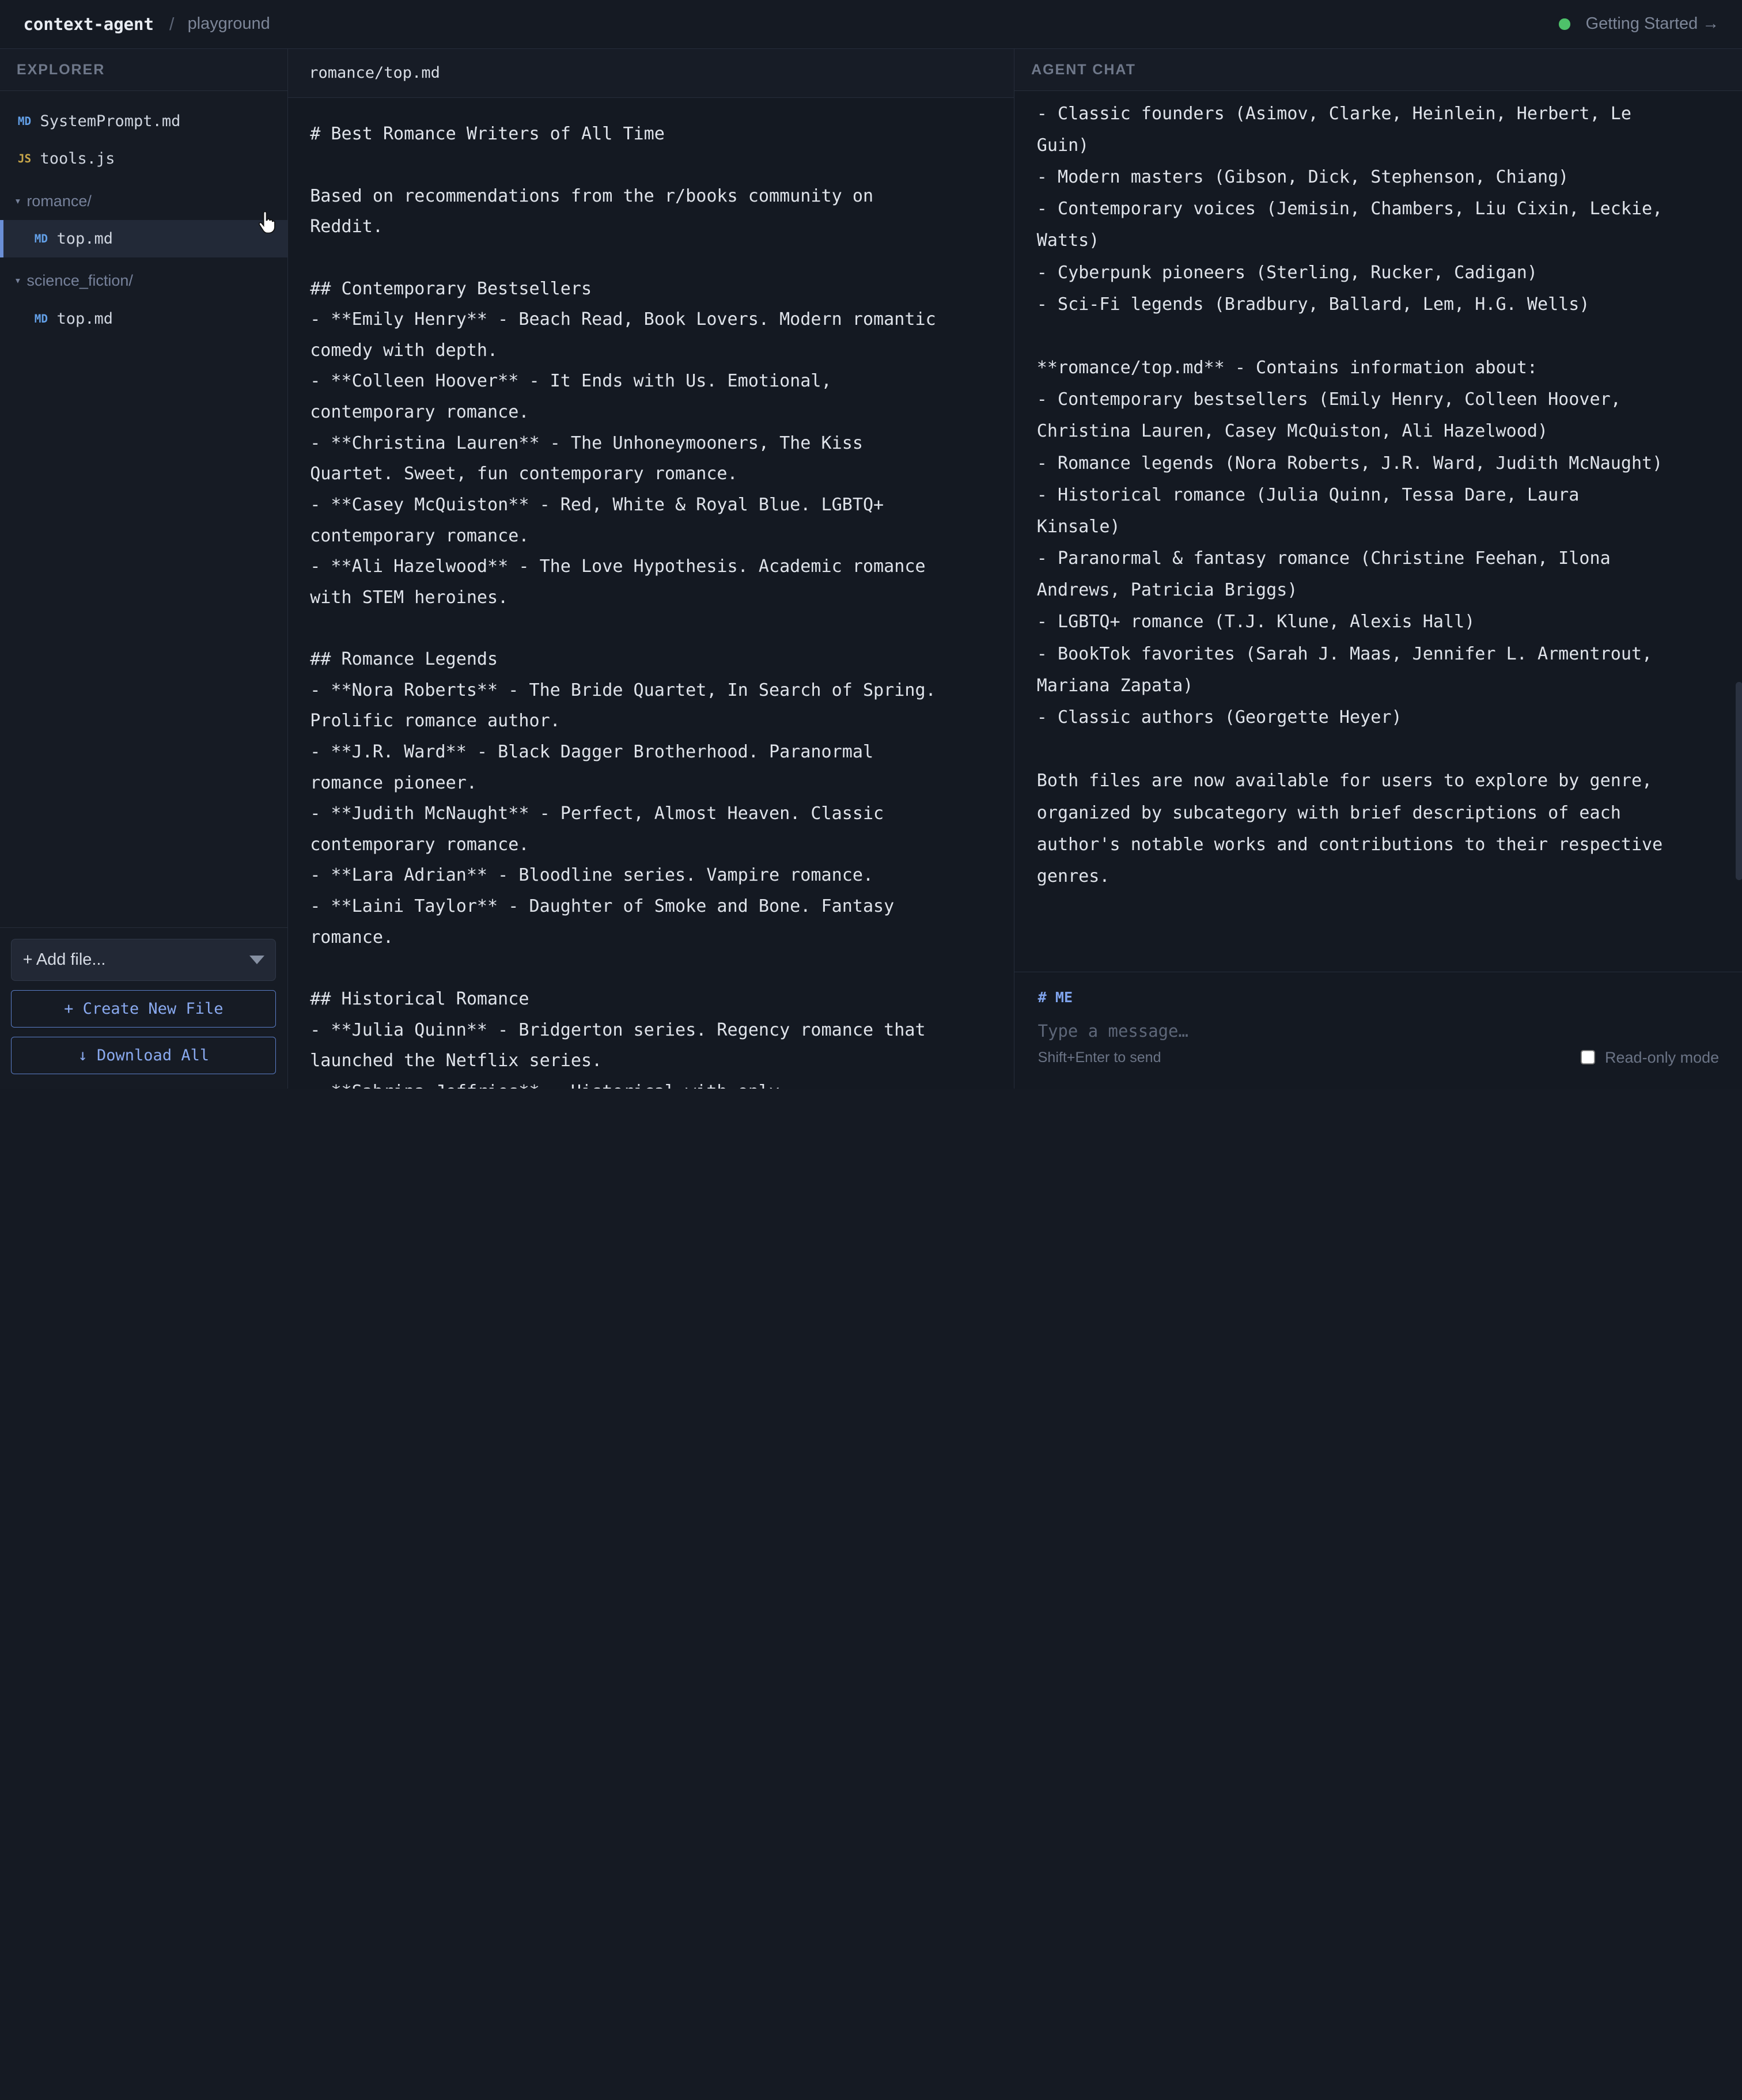  What do you see at coordinates (144, 1055) in the screenshot?
I see `download-all-button: ↓ Download All` at bounding box center [144, 1055].